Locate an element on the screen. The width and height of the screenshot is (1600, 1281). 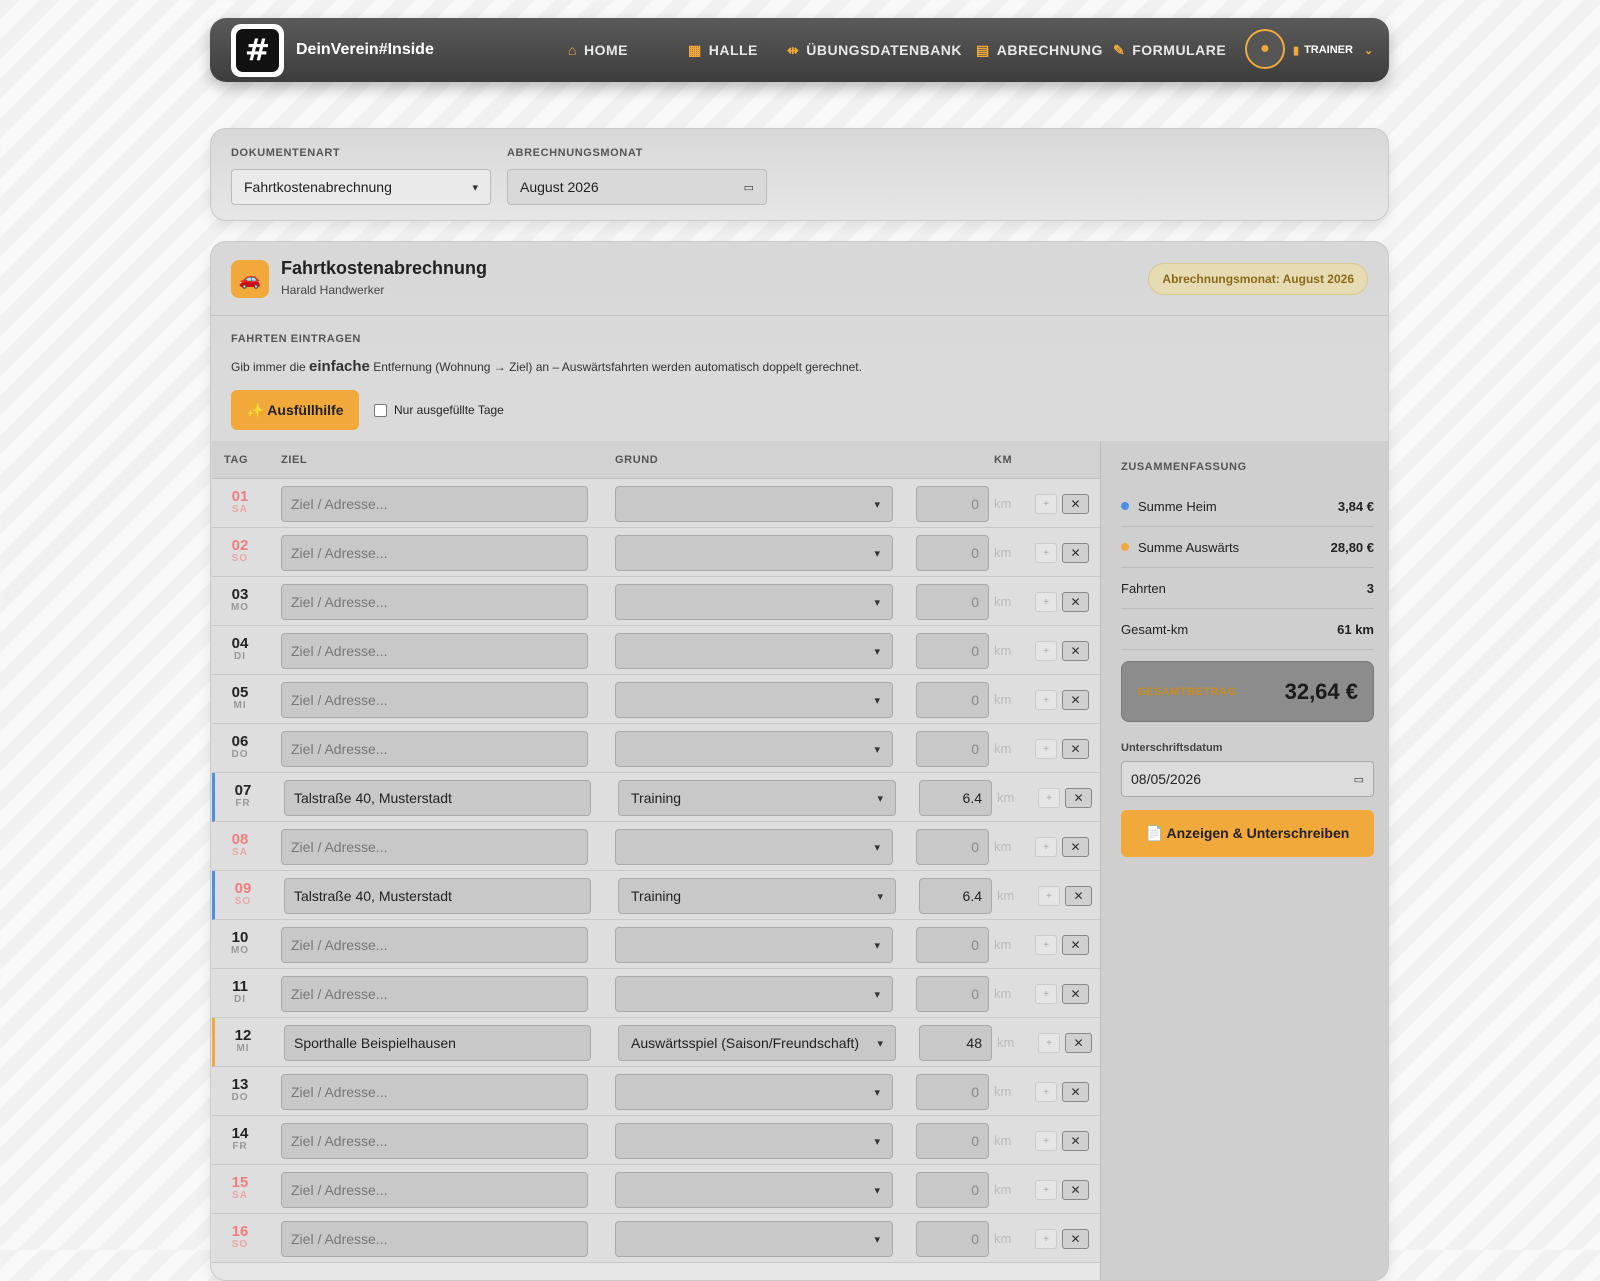
app-logo: # is located at coordinates (257, 50).